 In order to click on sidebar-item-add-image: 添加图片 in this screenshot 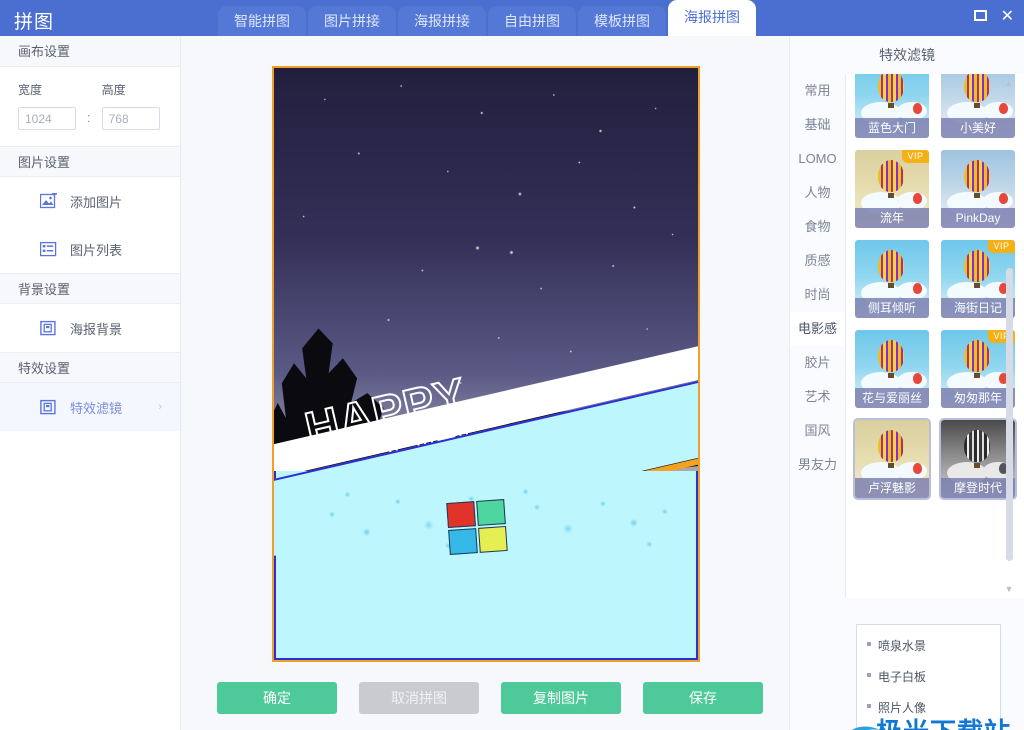, I will do `click(90, 201)`.